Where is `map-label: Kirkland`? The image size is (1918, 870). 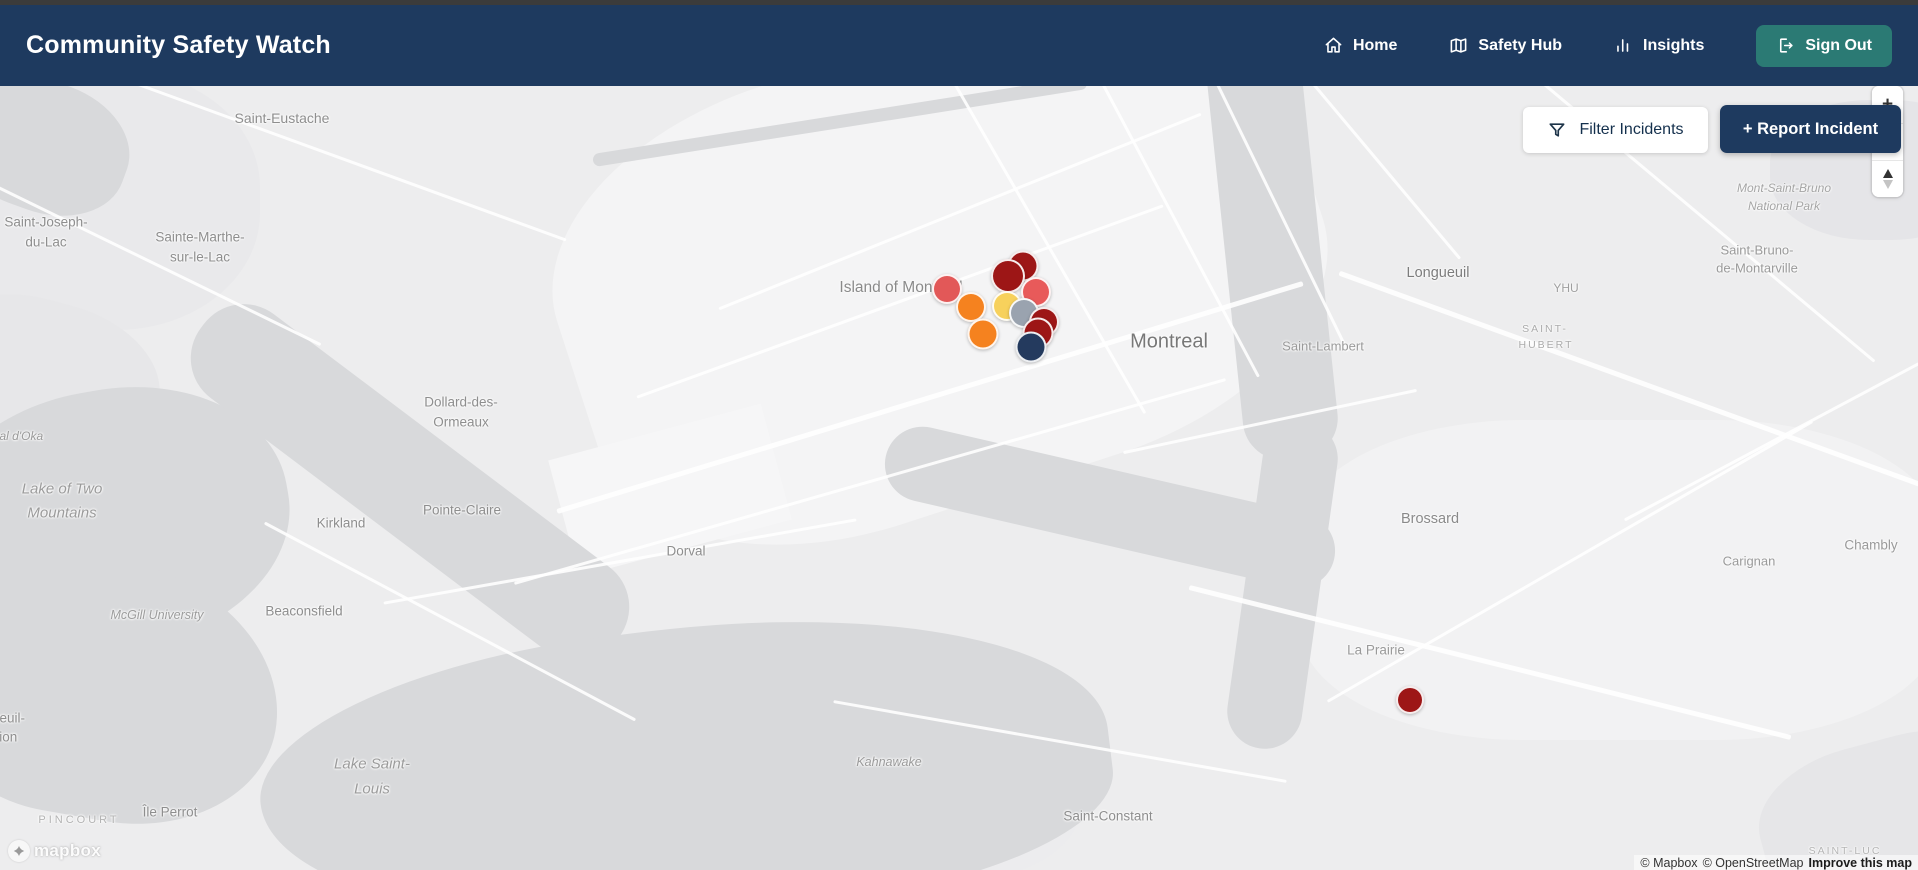 map-label: Kirkland is located at coordinates (341, 523).